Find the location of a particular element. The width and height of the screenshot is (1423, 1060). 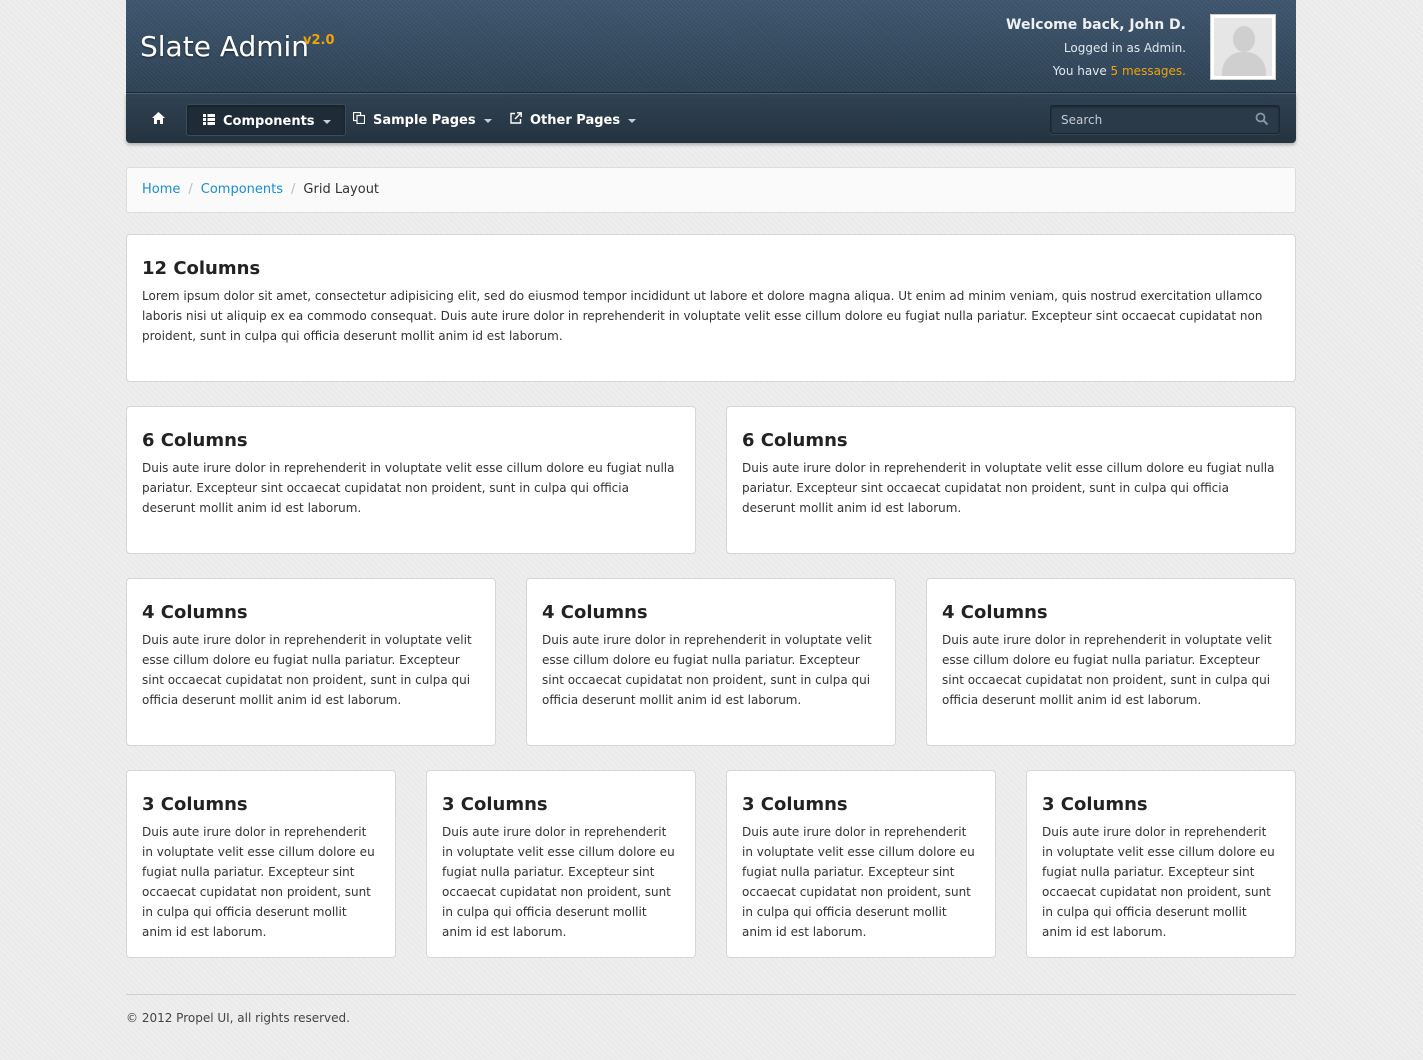

footer-divider is located at coordinates (711, 994).